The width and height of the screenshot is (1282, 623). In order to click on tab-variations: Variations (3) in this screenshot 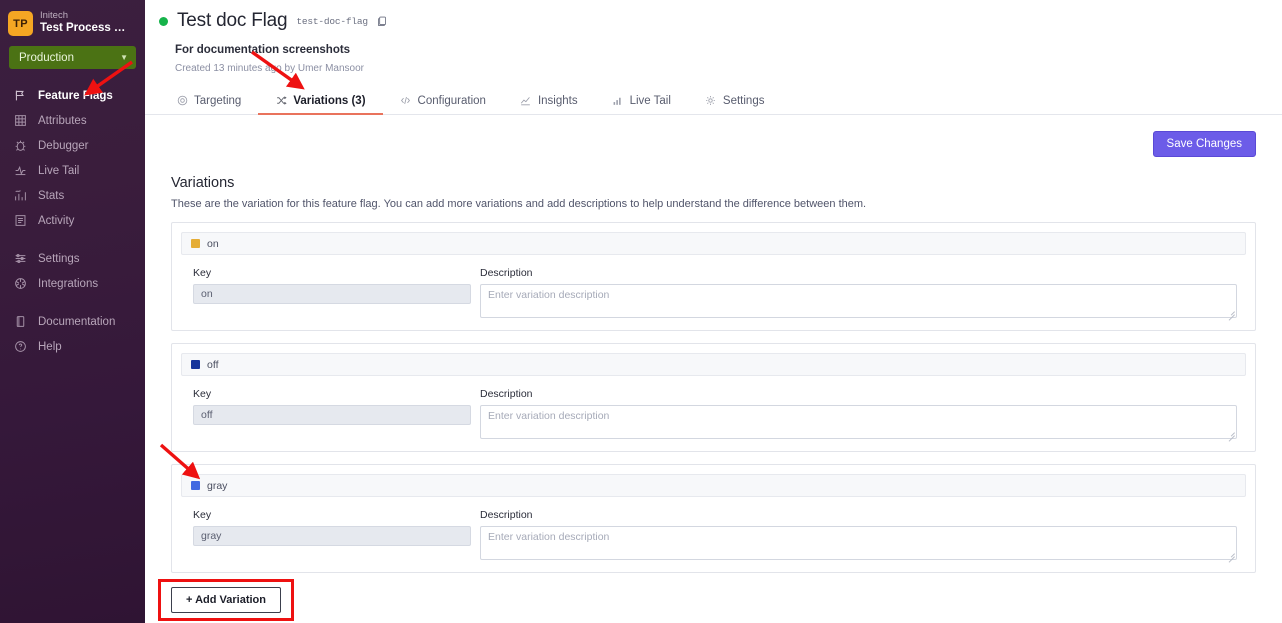, I will do `click(320, 101)`.